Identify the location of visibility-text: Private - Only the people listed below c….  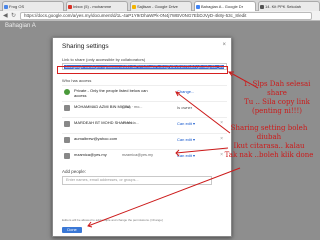
(111, 93).